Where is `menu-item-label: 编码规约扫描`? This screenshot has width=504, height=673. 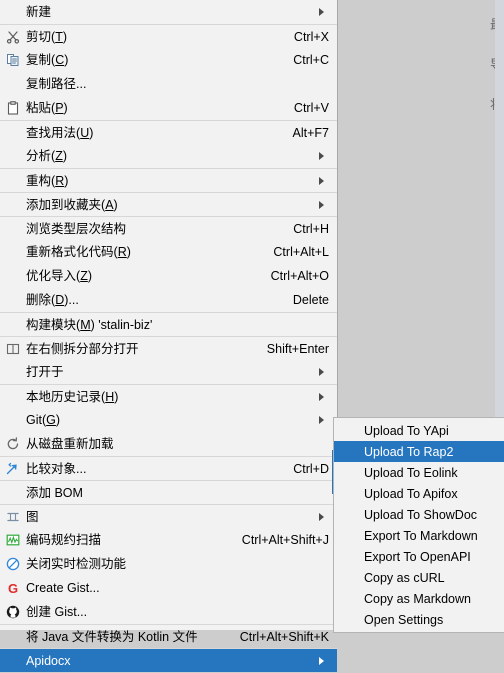 menu-item-label: 编码规约扫描 is located at coordinates (64, 540).